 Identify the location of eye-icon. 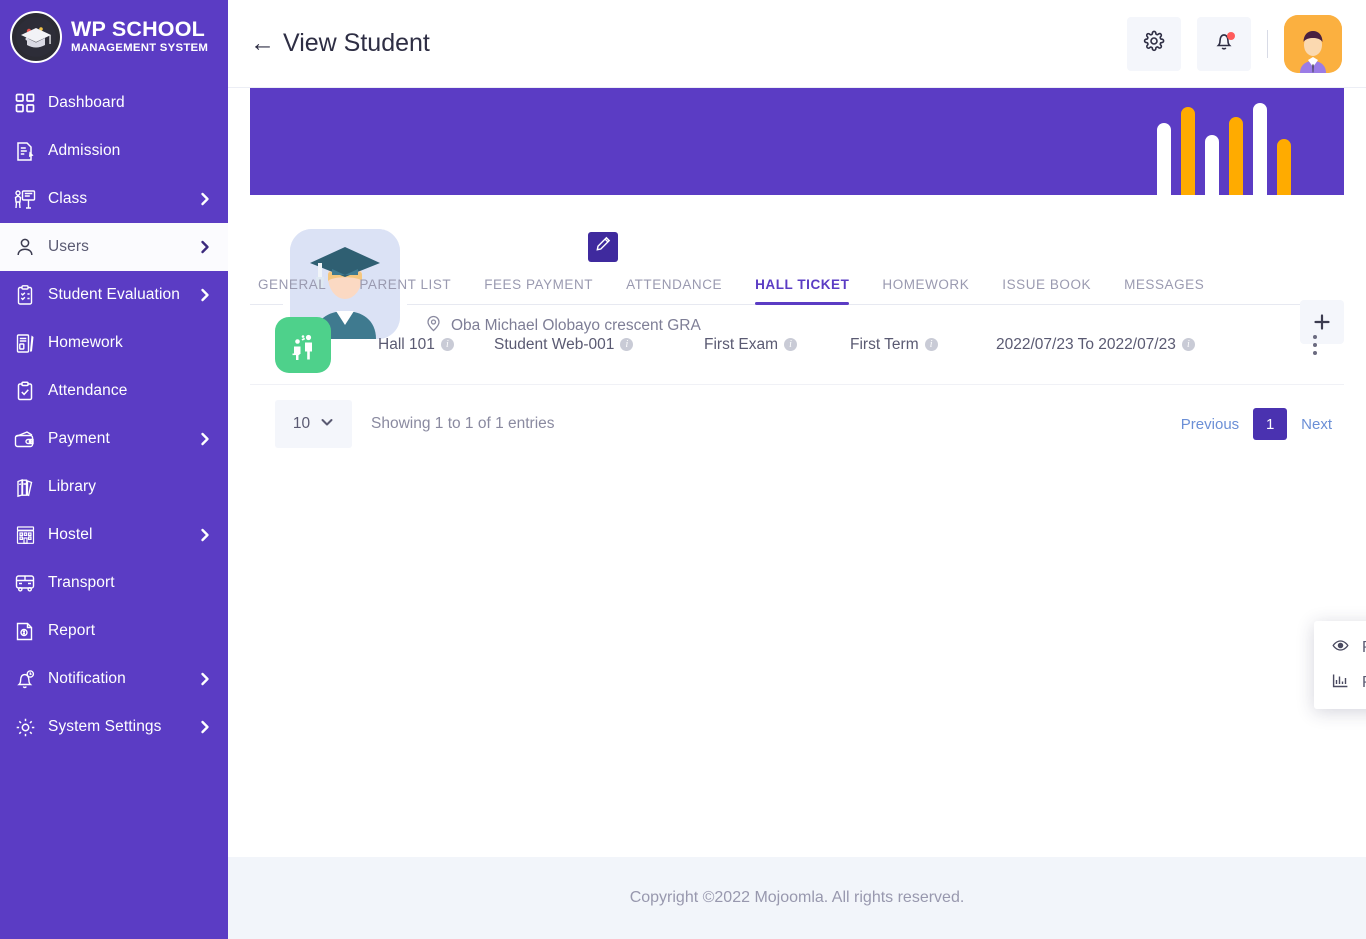
(1340, 648).